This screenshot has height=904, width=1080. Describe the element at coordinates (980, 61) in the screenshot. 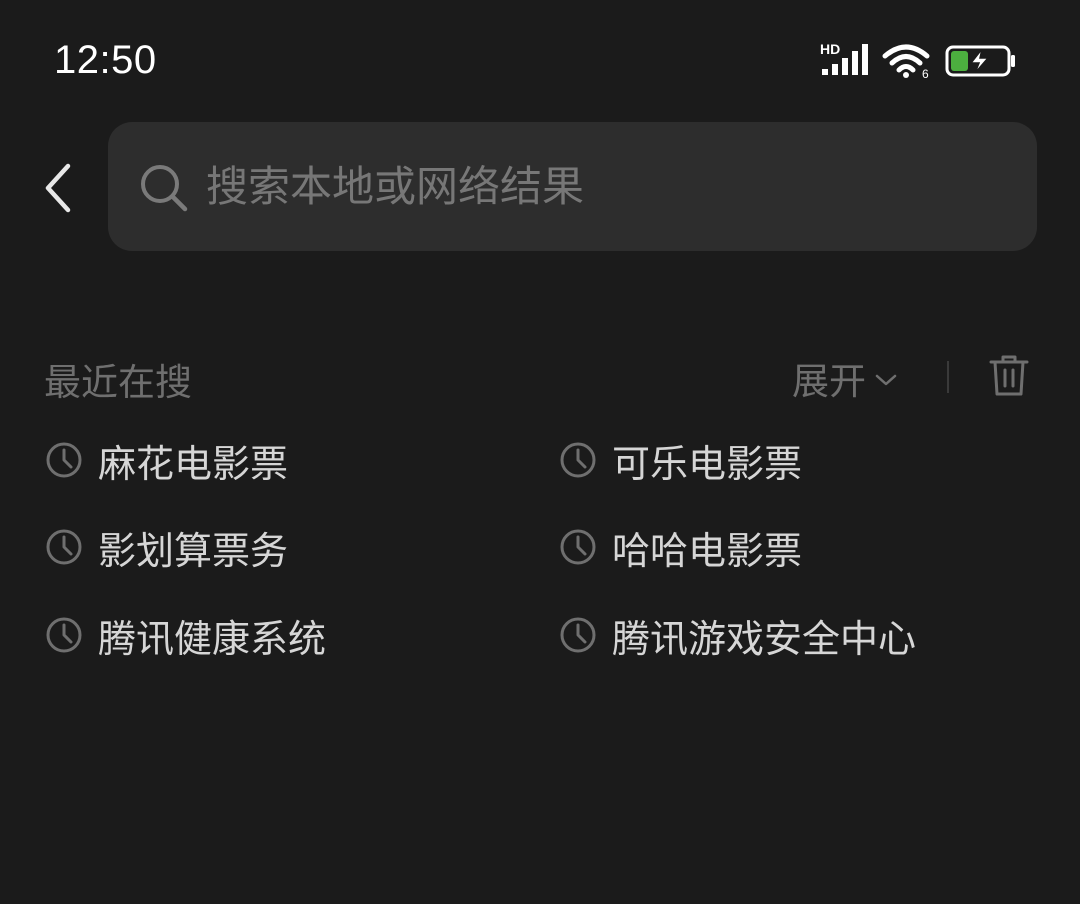

I see `battery-charging-icon` at that location.